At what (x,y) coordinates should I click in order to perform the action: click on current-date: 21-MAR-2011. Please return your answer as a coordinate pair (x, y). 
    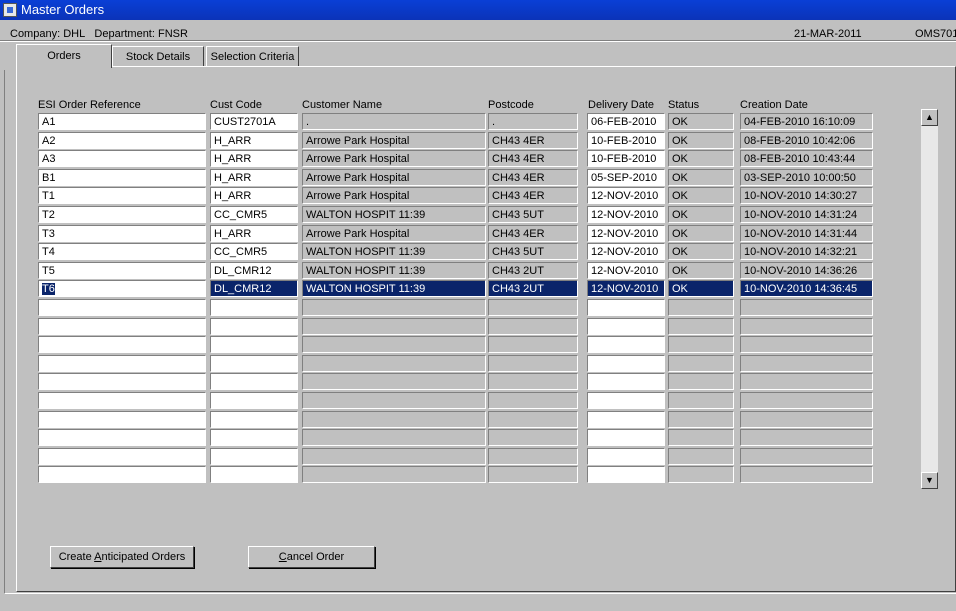
    Looking at the image, I should click on (828, 34).